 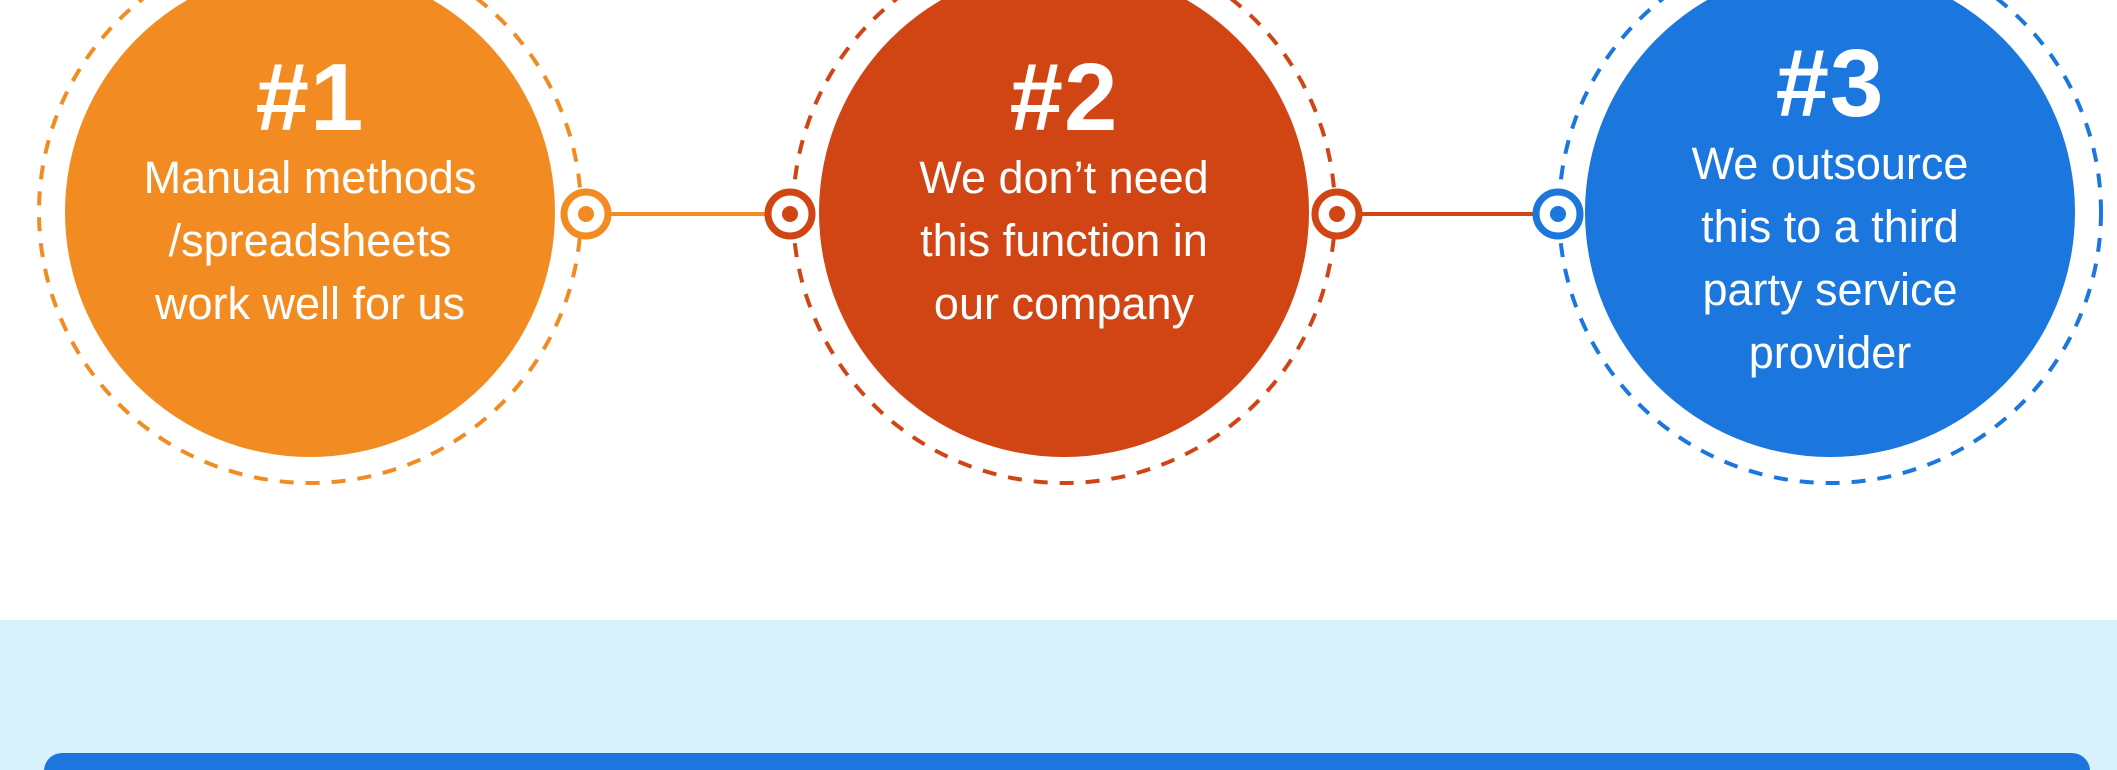 What do you see at coordinates (1067, 761) in the screenshot?
I see `bottom-blue-bar` at bounding box center [1067, 761].